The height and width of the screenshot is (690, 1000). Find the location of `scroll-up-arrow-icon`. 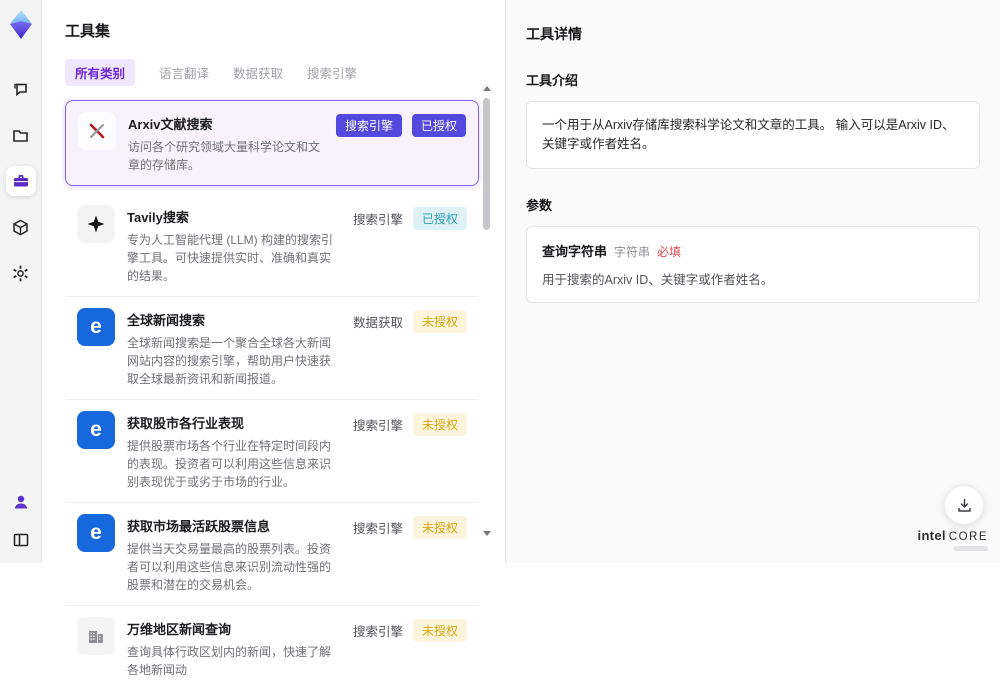

scroll-up-arrow-icon is located at coordinates (487, 88).